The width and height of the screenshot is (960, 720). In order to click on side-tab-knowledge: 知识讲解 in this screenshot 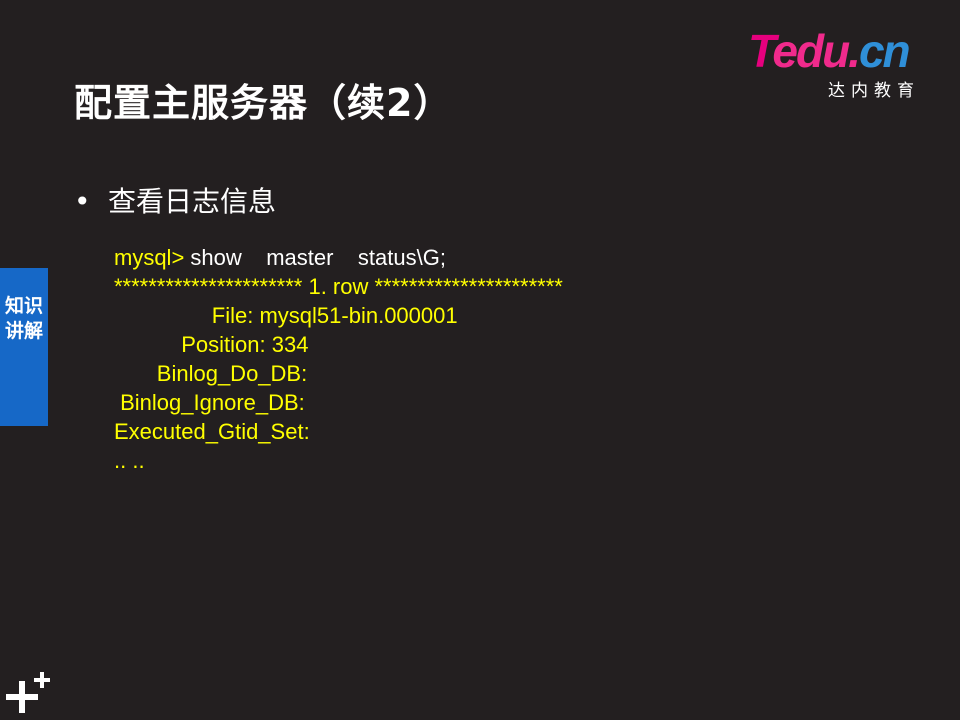, I will do `click(24, 347)`.